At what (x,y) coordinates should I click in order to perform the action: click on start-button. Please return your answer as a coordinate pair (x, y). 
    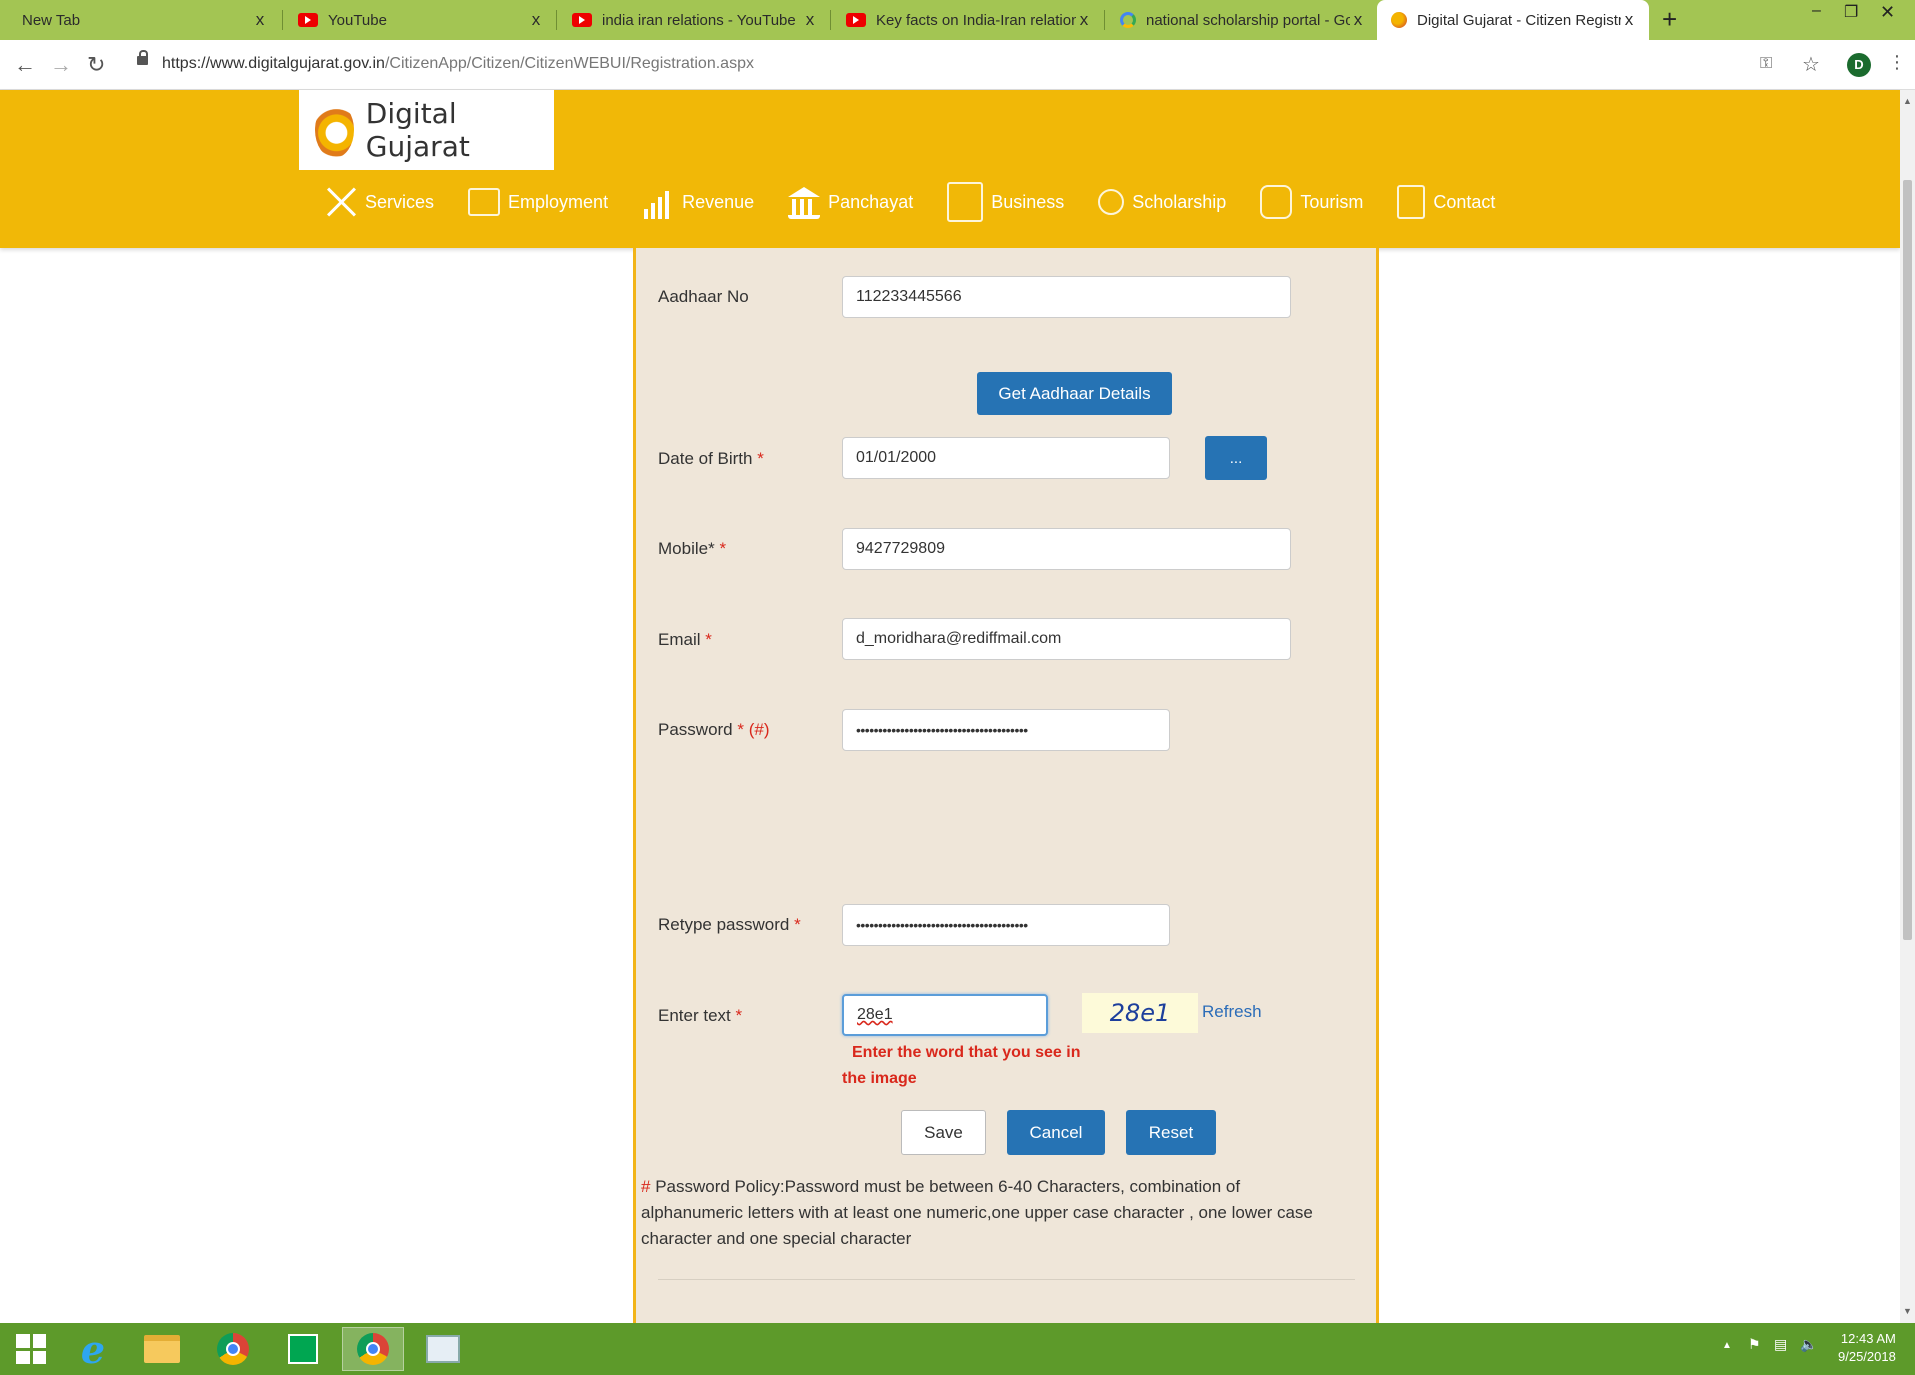
    Looking at the image, I should click on (31, 1349).